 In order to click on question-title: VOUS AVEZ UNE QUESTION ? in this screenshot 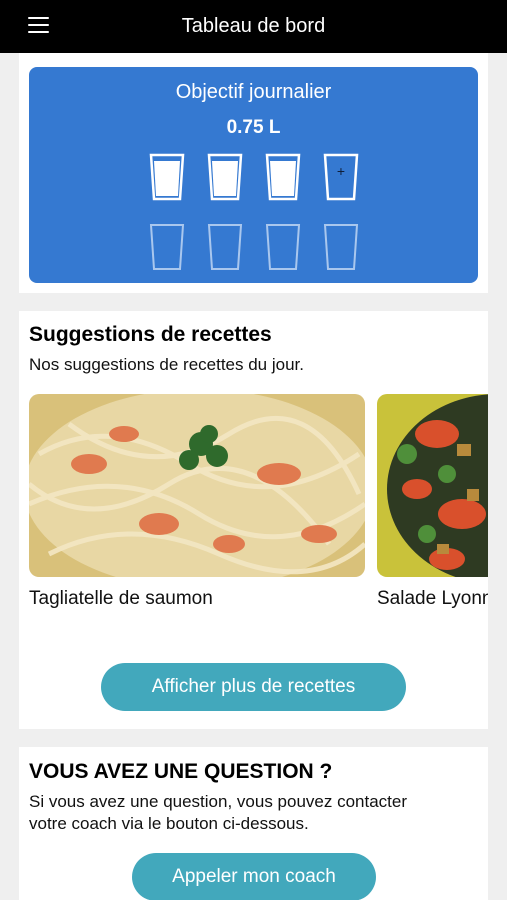, I will do `click(181, 771)`.